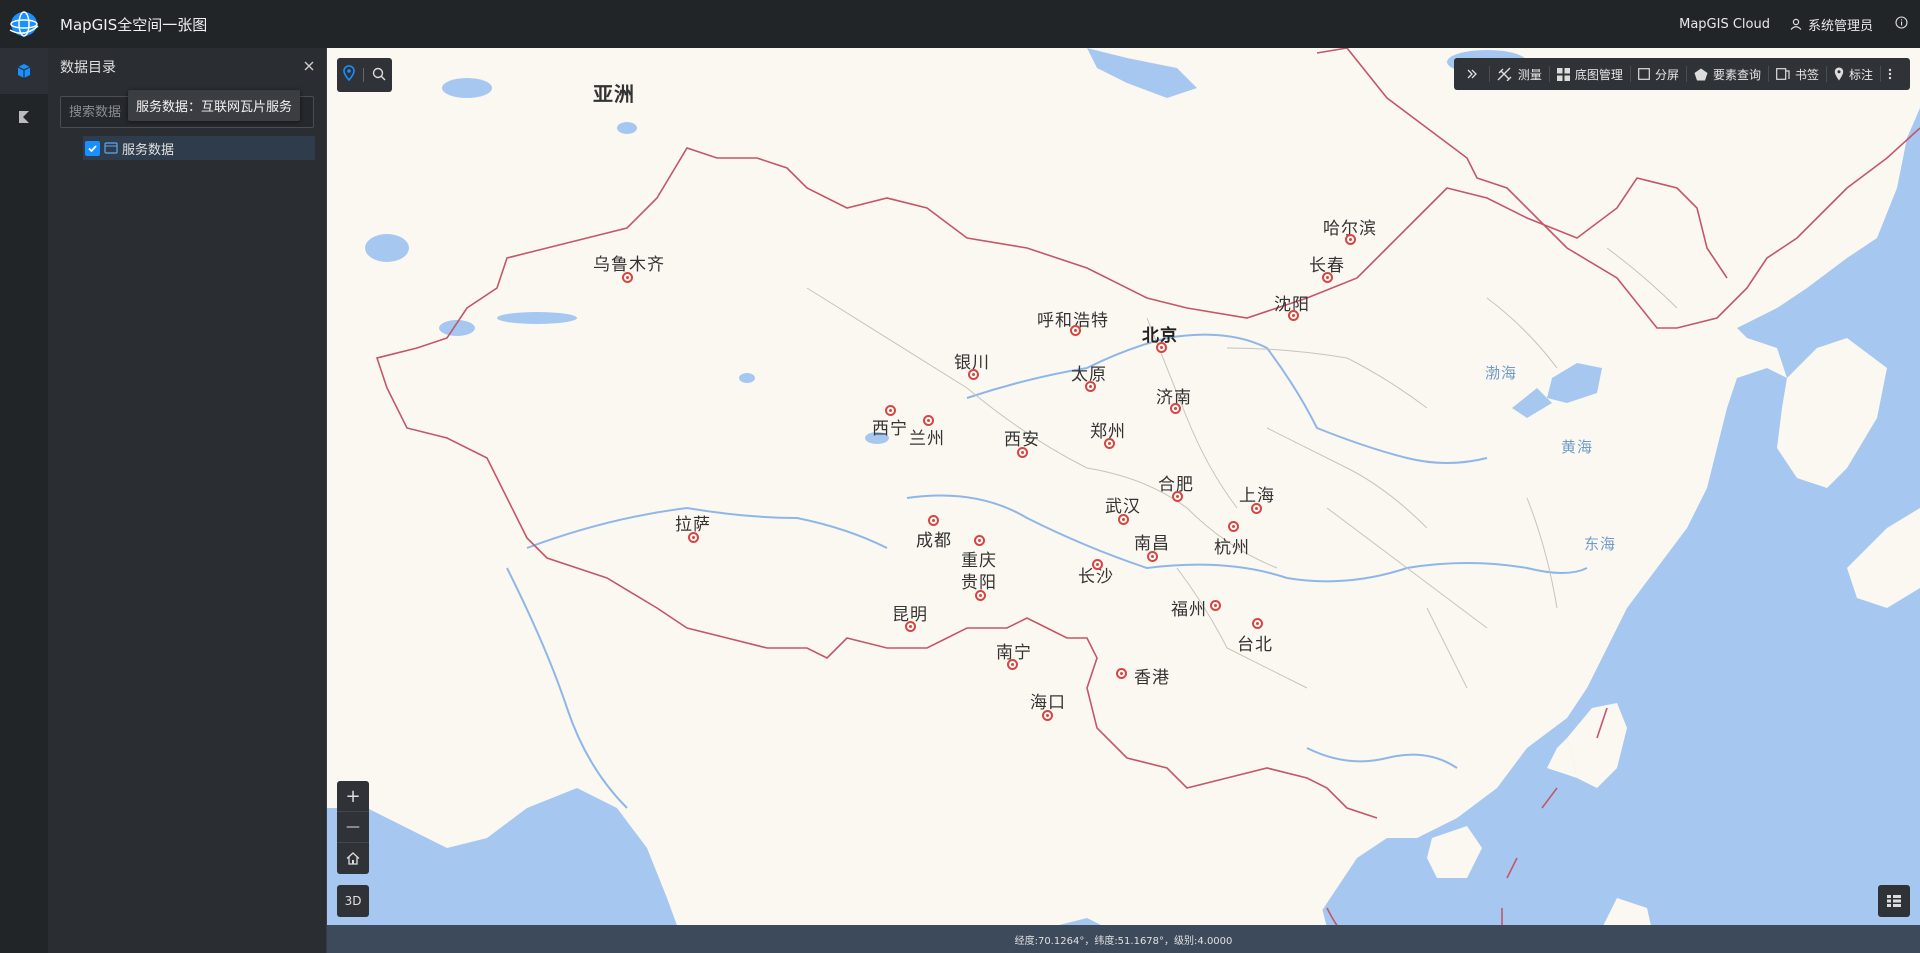 This screenshot has width=1920, height=953. I want to click on map-toolbar-right: 测量 底图管理 分屏 要素查询 书签 标注, so click(1681, 74).